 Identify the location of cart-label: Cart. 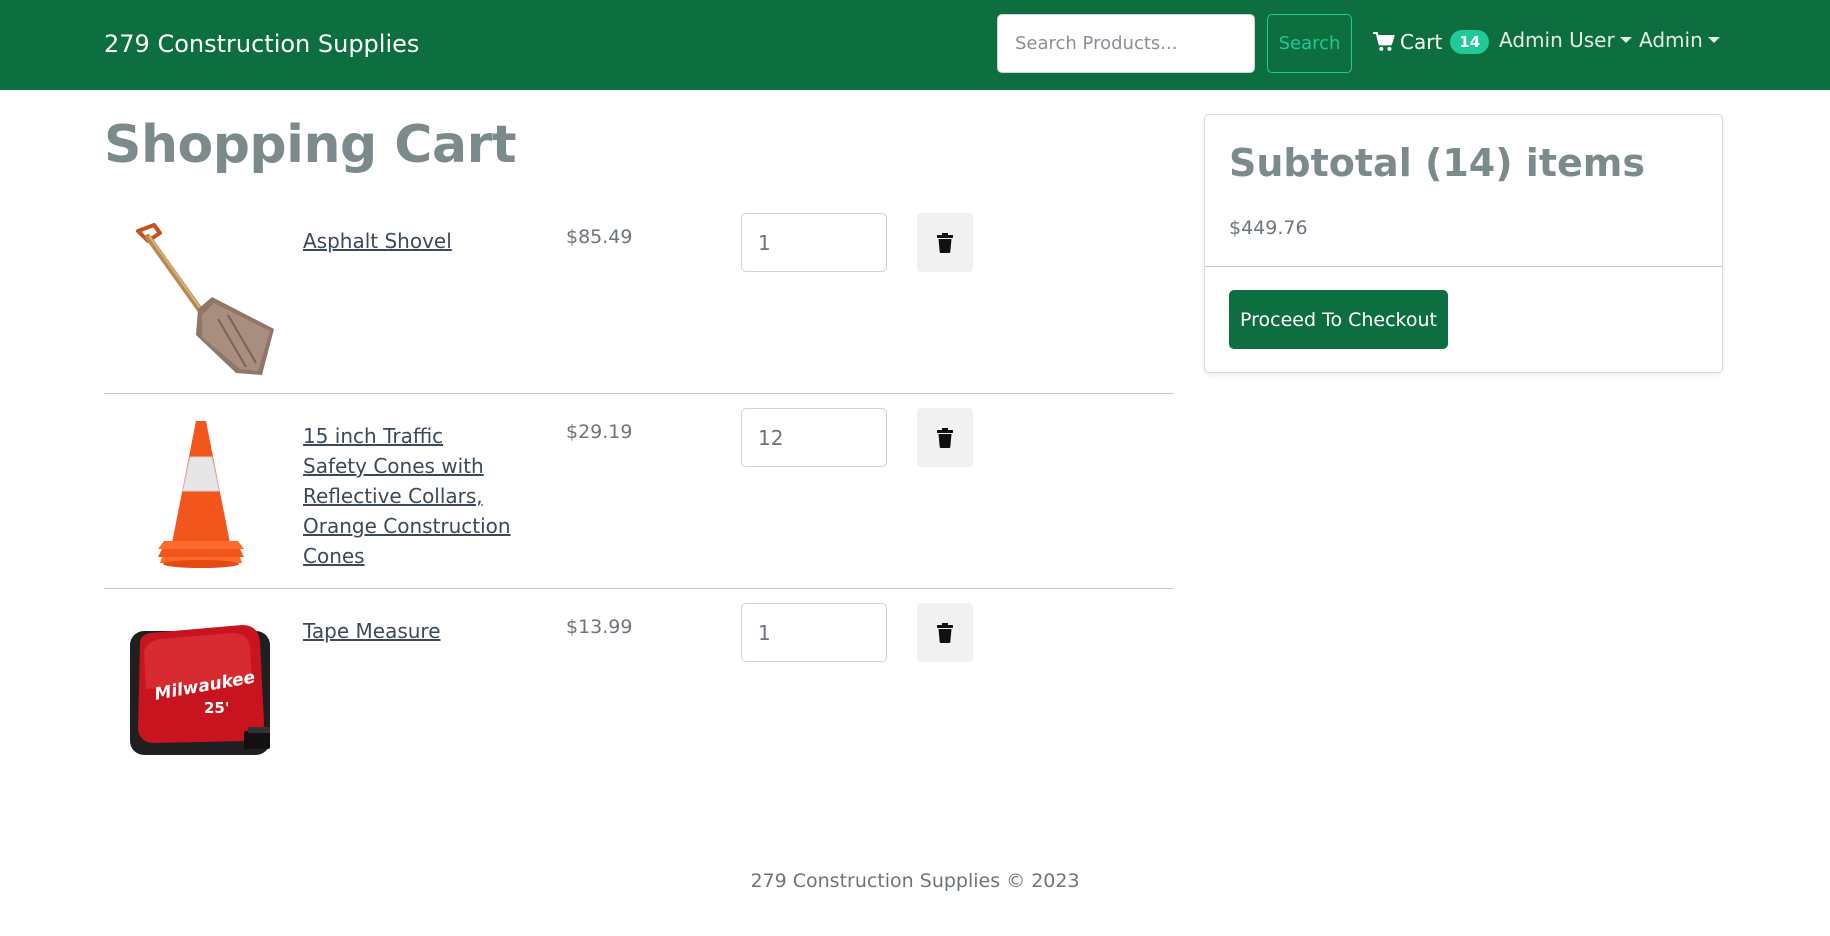
(1421, 42).